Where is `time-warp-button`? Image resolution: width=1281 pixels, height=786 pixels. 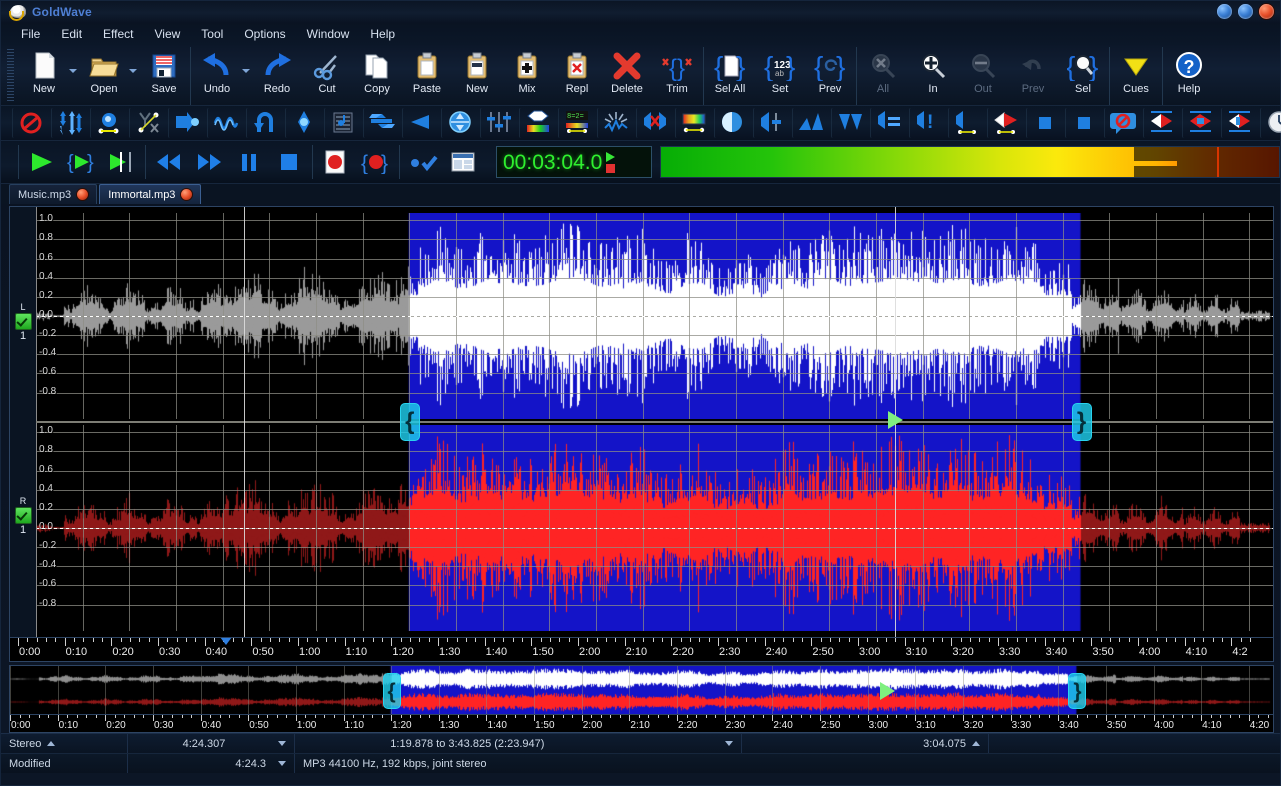
time-warp-button is located at coordinates (849, 123).